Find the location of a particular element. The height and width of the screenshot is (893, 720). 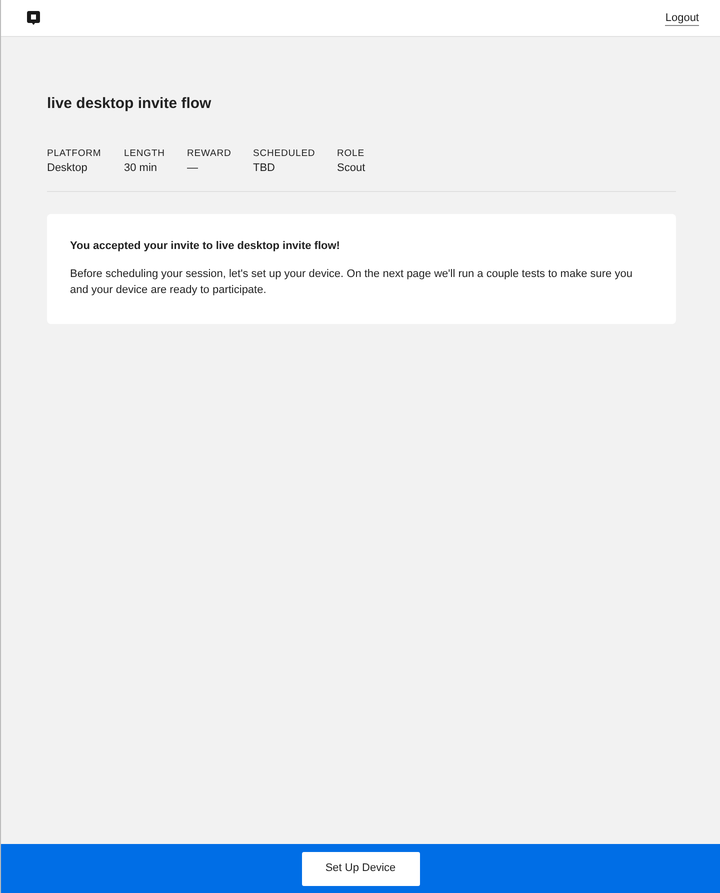

detail-label: ROLE is located at coordinates (351, 153).